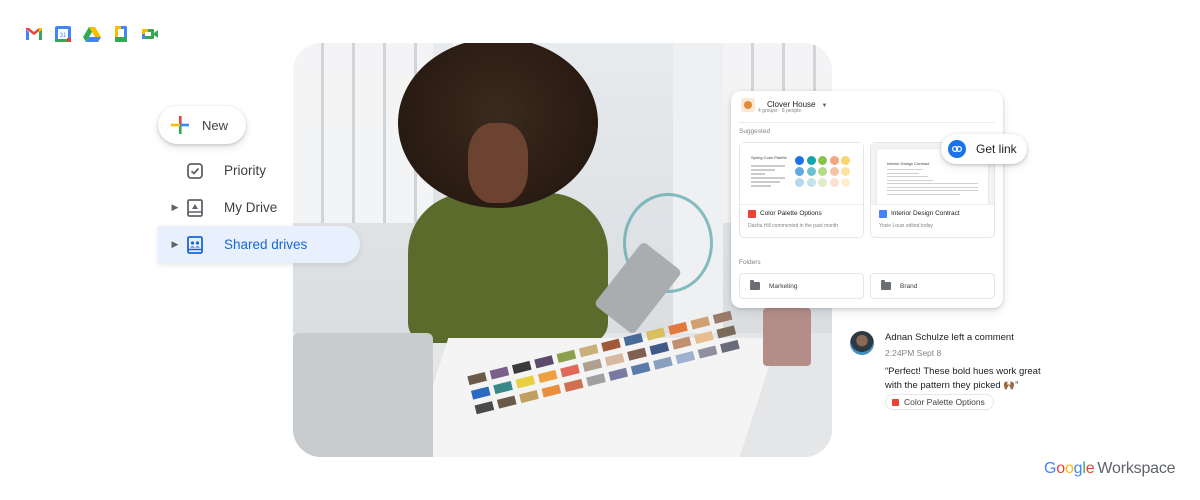 Image resolution: width=1200 pixels, height=500 pixels. I want to click on dropdown-arrow-icon: ▼, so click(824, 106).